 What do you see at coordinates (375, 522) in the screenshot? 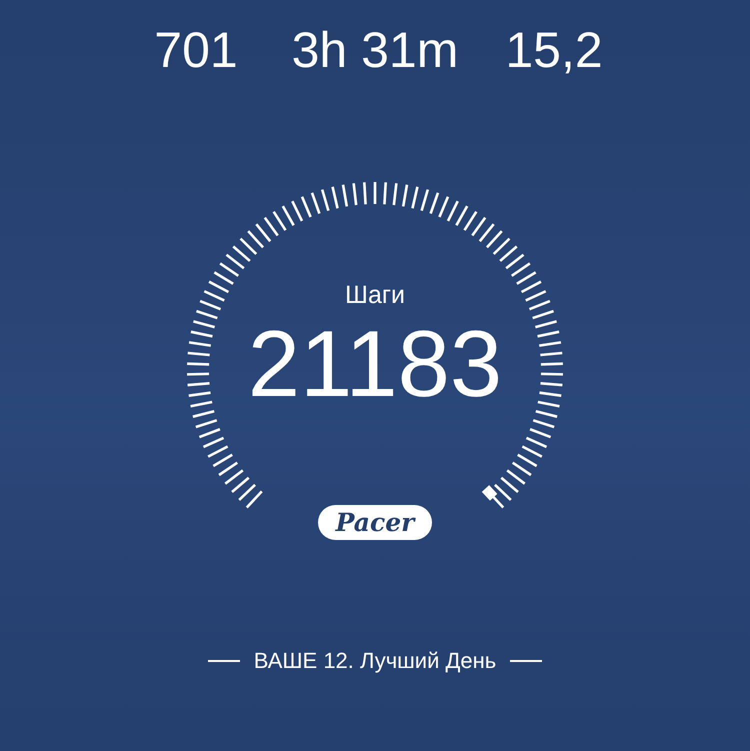
I see `pacer-logo: Pacer` at bounding box center [375, 522].